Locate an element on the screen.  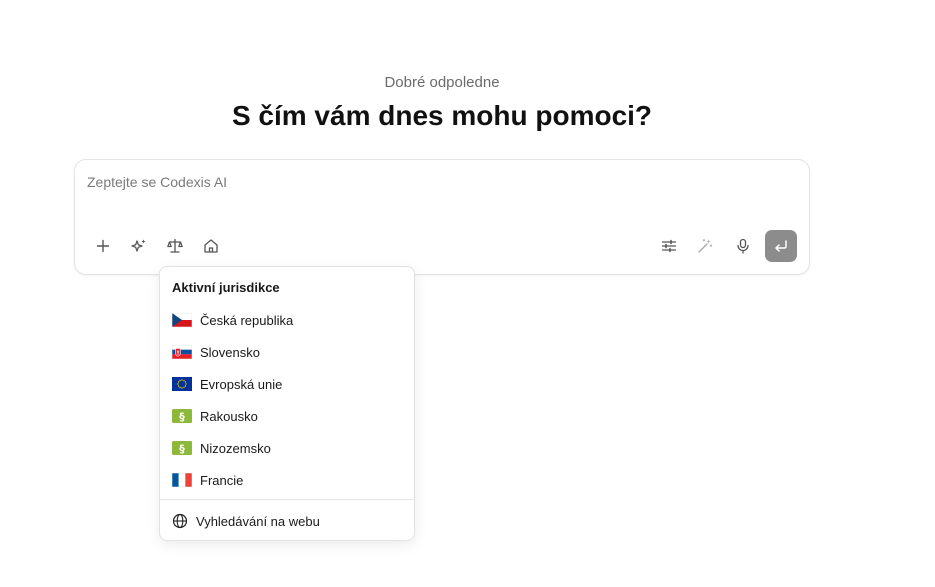
plus-icon is located at coordinates (103, 246).